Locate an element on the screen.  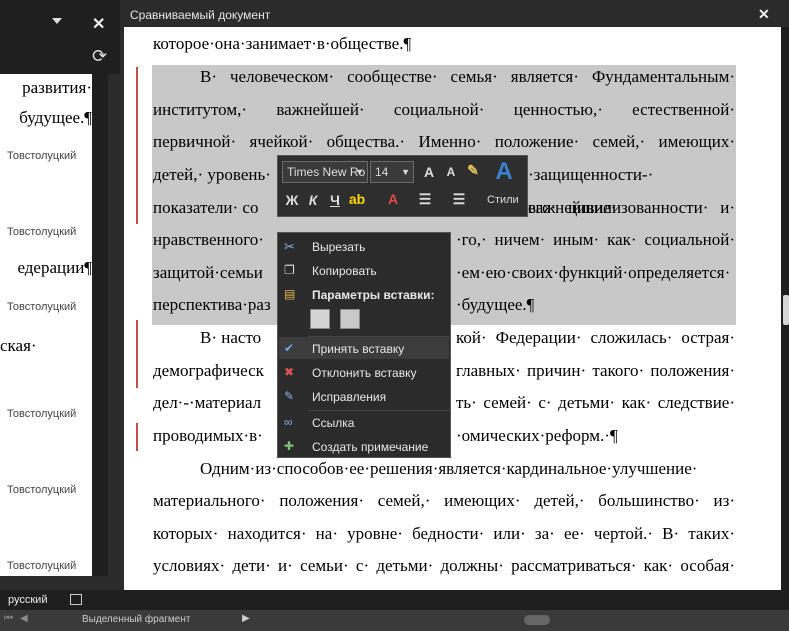
paste-keep-format-icon is located at coordinates (320, 319).